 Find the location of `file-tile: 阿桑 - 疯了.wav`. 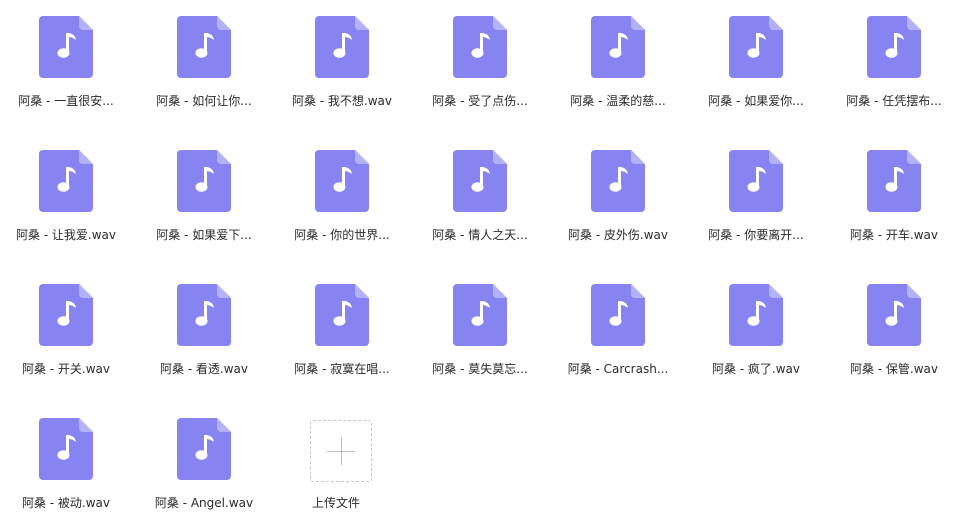

file-tile: 阿桑 - 疯了.wav is located at coordinates (756, 333).